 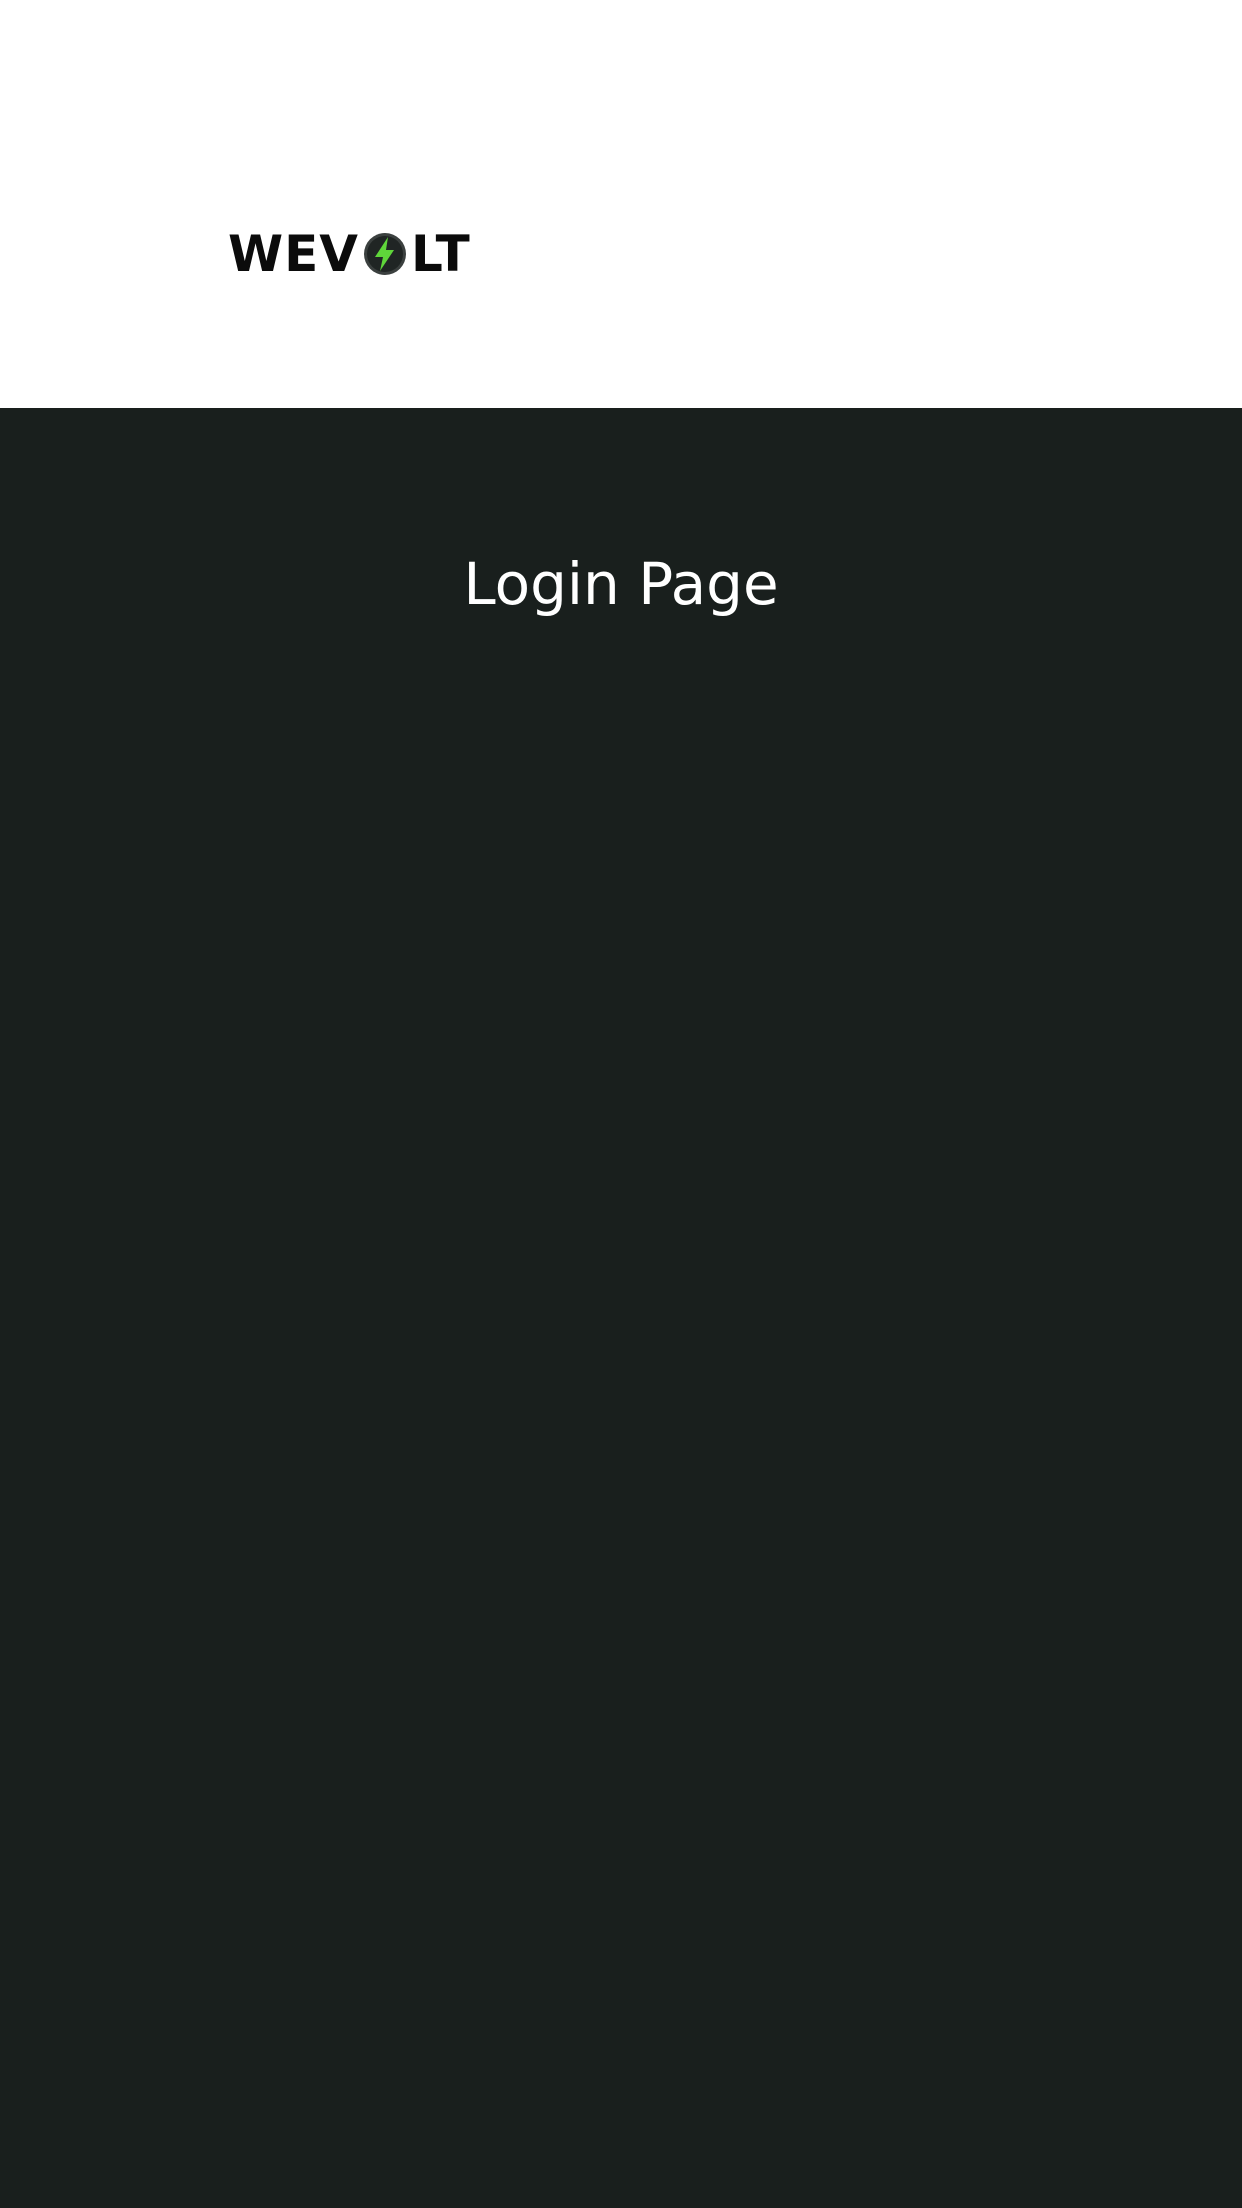 What do you see at coordinates (621, 583) in the screenshot?
I see `page-title: Login Page` at bounding box center [621, 583].